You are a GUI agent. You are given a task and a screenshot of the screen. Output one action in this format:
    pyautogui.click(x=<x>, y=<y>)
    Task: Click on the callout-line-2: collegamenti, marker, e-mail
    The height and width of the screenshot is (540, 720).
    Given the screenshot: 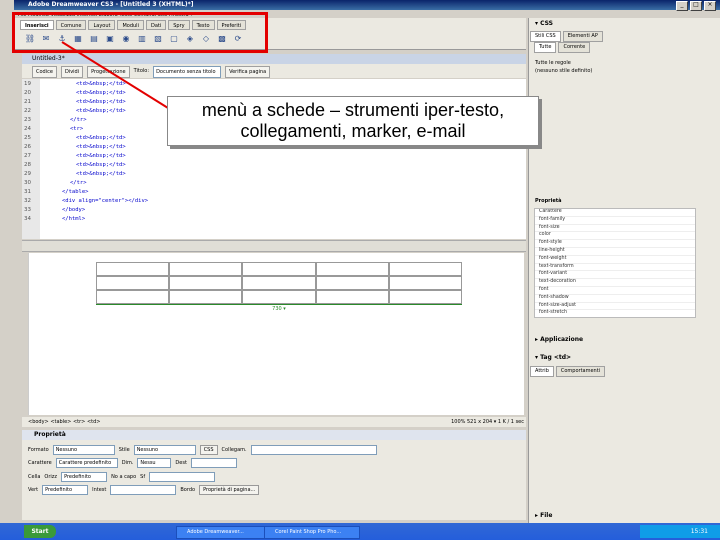 What is the action you would take?
    pyautogui.click(x=353, y=131)
    